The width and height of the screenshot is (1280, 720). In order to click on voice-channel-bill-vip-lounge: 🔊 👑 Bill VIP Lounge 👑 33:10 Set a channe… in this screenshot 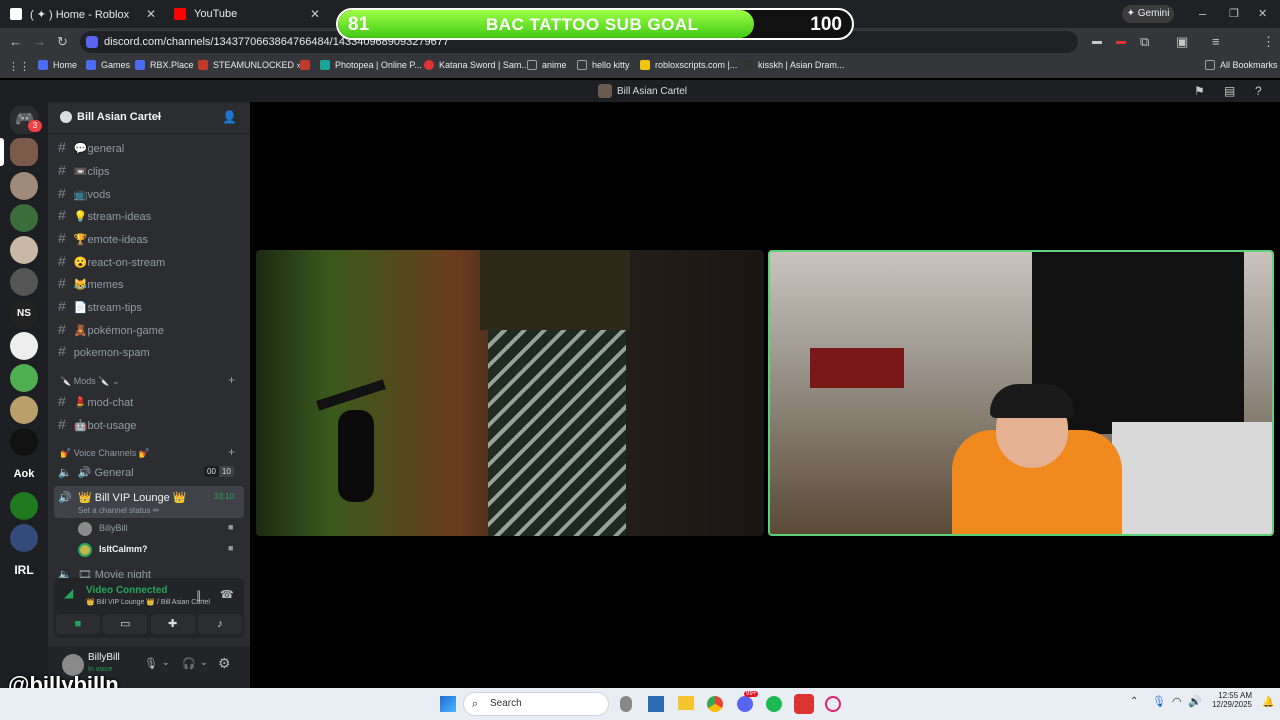, I will do `click(149, 502)`.